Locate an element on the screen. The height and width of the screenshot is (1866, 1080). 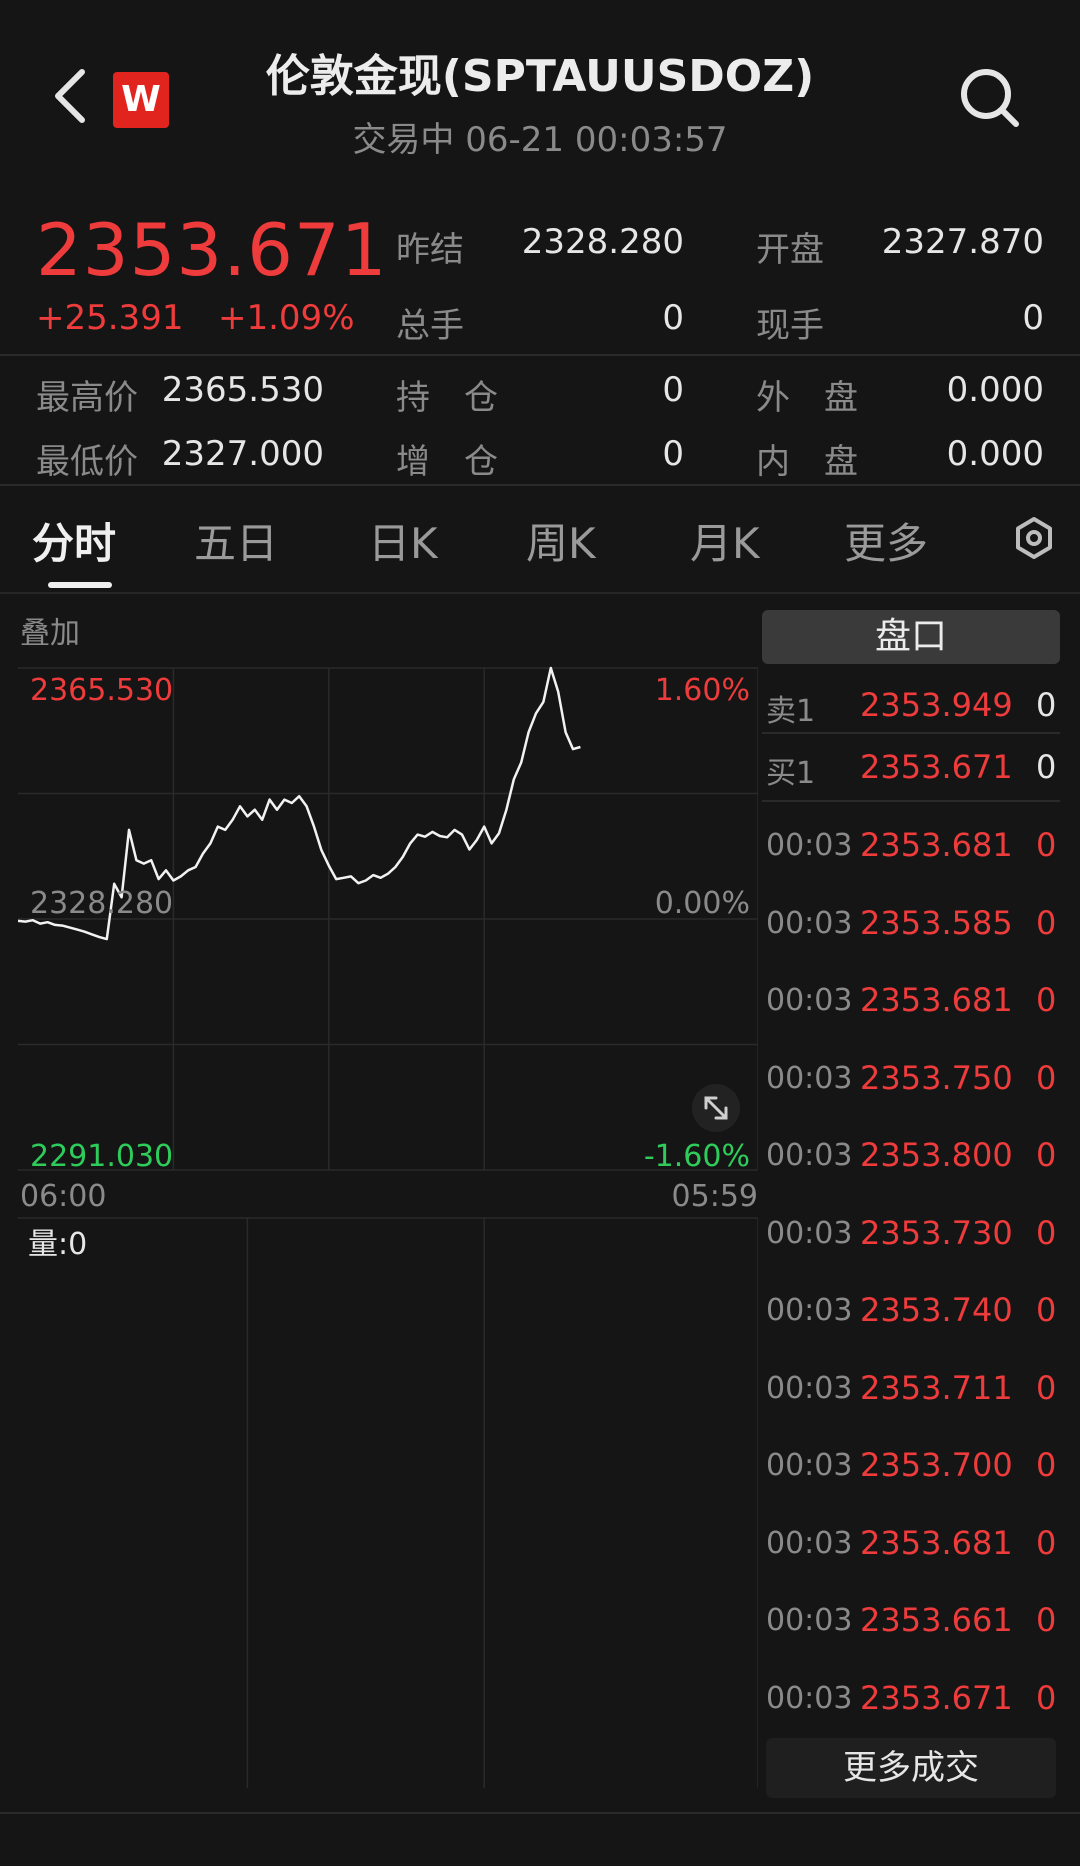
stat-label-high: 最高价 is located at coordinates (87, 398).